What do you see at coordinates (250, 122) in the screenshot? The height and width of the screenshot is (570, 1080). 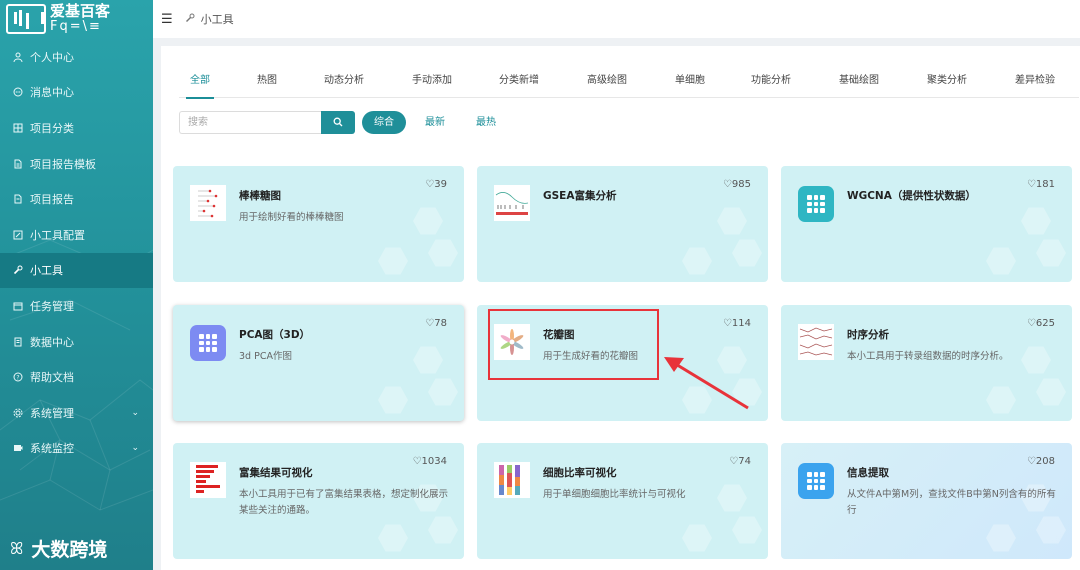 I see `search-input: 搜索` at bounding box center [250, 122].